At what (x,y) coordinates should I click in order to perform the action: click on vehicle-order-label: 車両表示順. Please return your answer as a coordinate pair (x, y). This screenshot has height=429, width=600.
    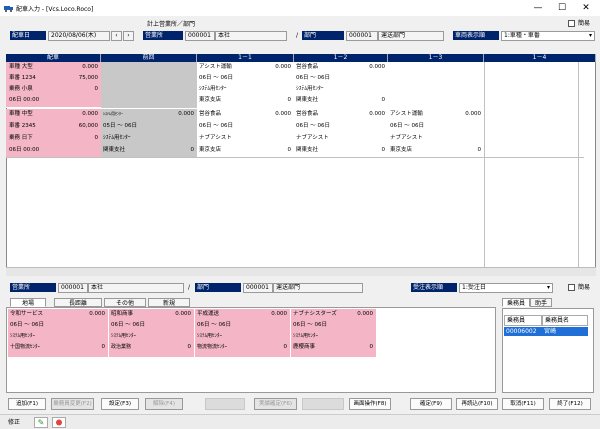
    Looking at the image, I should click on (476, 35).